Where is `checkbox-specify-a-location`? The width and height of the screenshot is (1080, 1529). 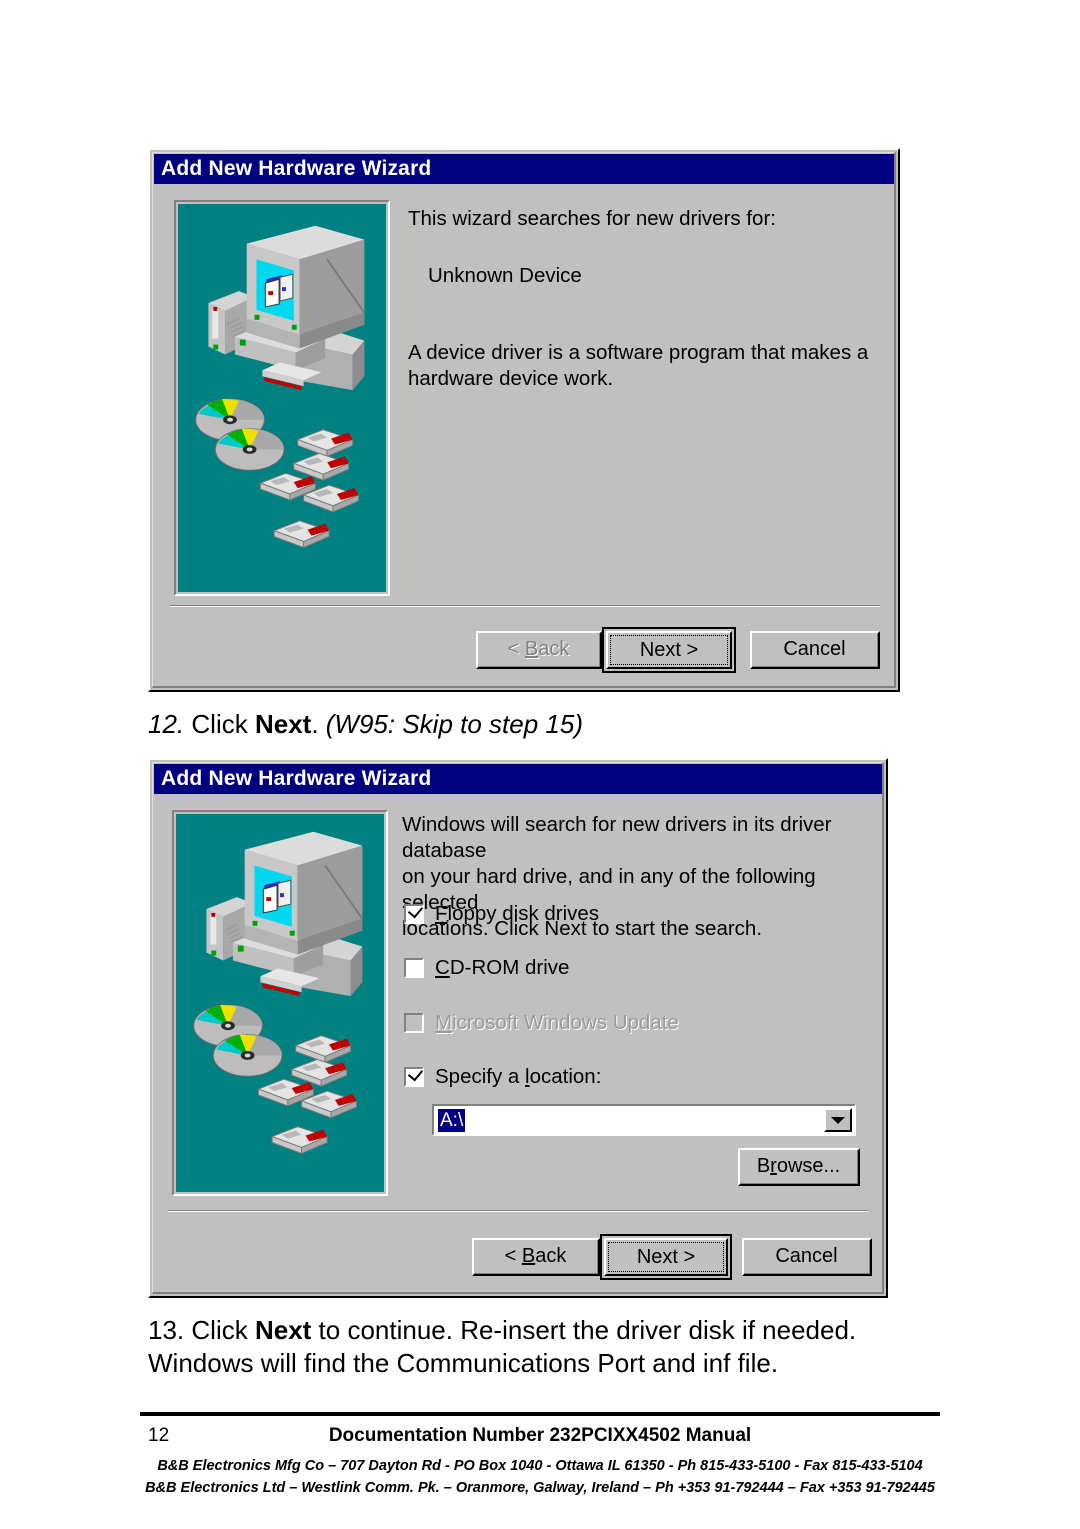 checkbox-specify-a-location is located at coordinates (414, 1076).